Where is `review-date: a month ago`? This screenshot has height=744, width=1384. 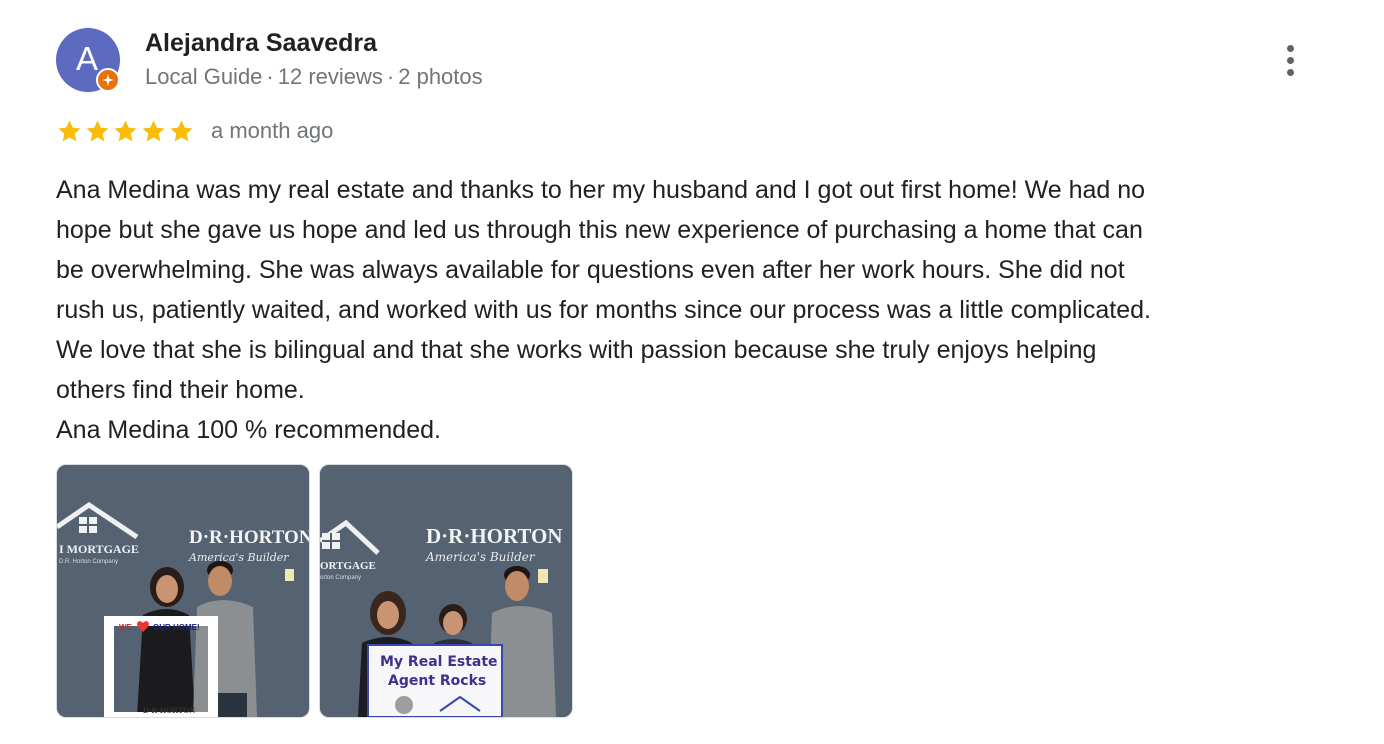
review-date: a month ago is located at coordinates (272, 130).